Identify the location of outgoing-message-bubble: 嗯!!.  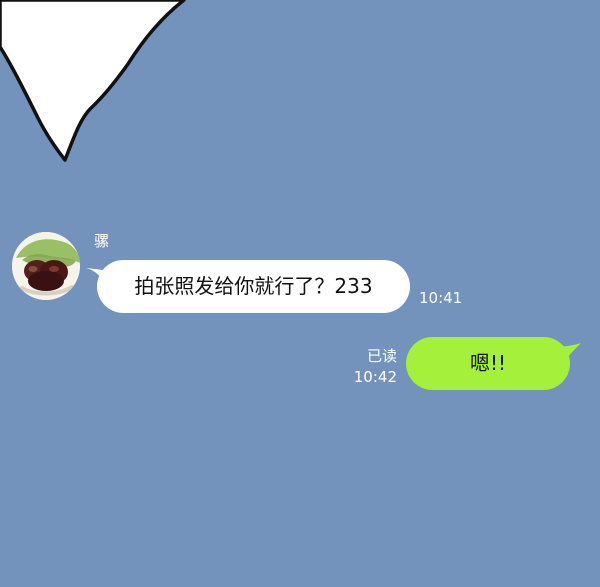
(488, 363).